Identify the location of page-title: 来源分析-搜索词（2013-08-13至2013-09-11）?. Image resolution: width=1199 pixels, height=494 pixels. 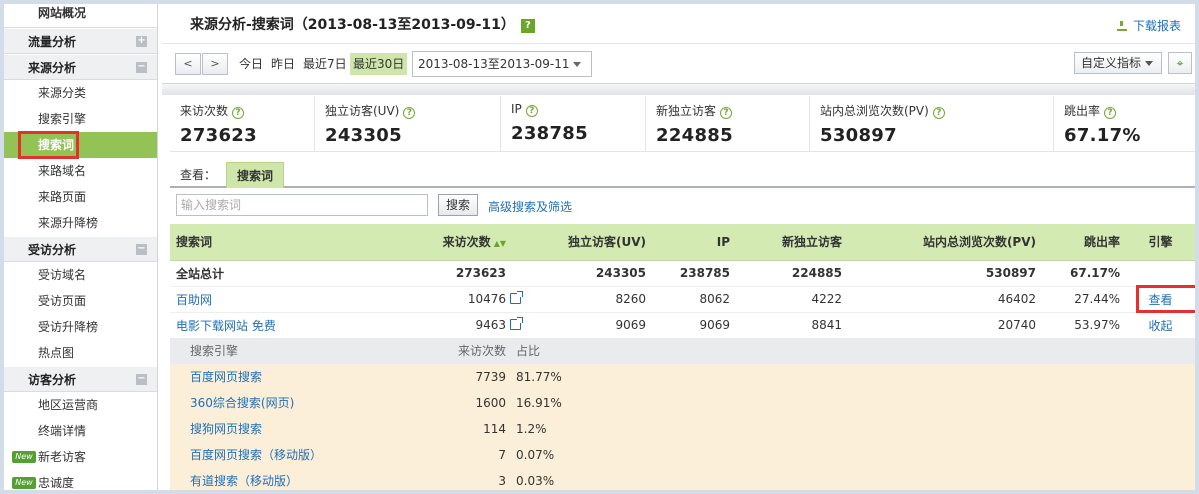
(362, 24).